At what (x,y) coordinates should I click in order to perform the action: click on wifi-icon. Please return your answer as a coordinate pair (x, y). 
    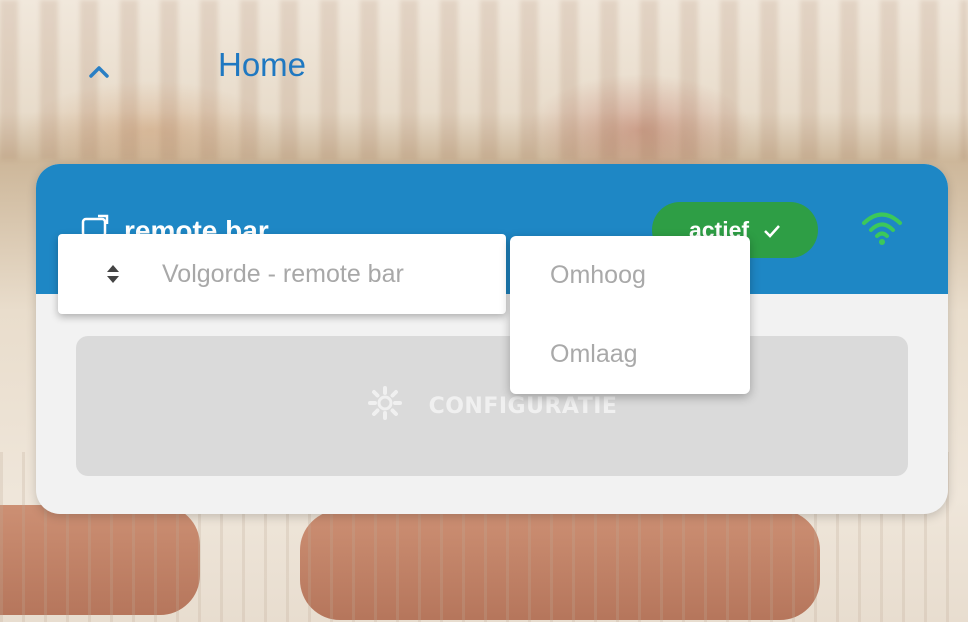
    Looking at the image, I should click on (882, 230).